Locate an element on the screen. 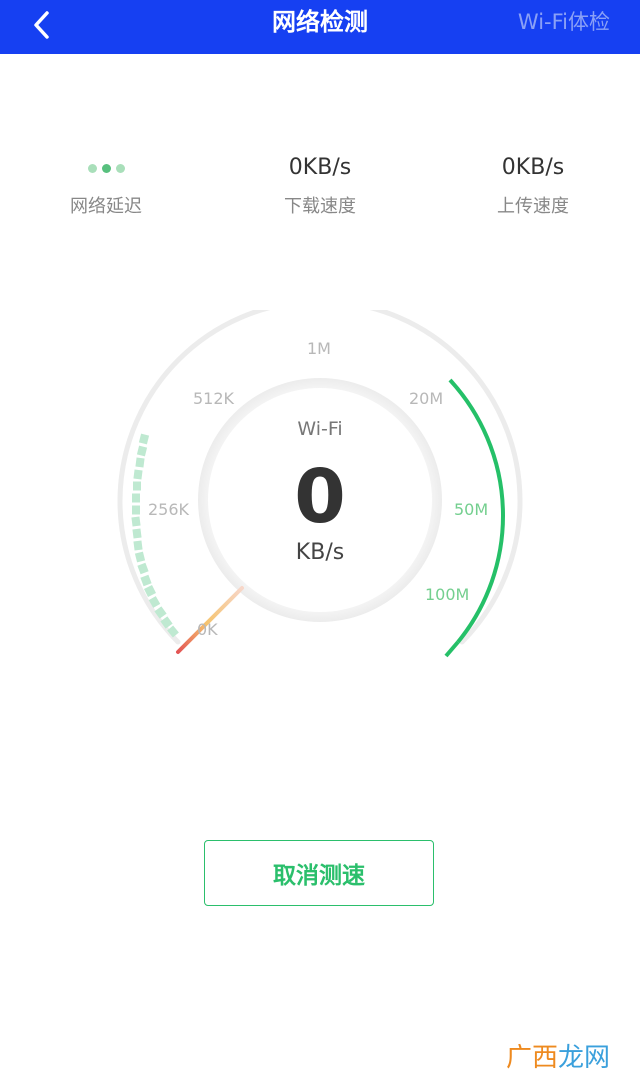 The width and height of the screenshot is (640, 1088). scale-label-0k: 0K is located at coordinates (207, 629).